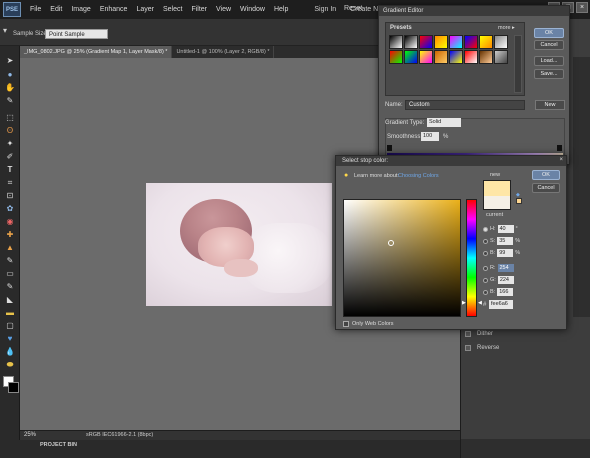 This screenshot has width=590, height=458. What do you see at coordinates (10, 101) in the screenshot?
I see `eyedropper-tool-icon: ✎` at bounding box center [10, 101].